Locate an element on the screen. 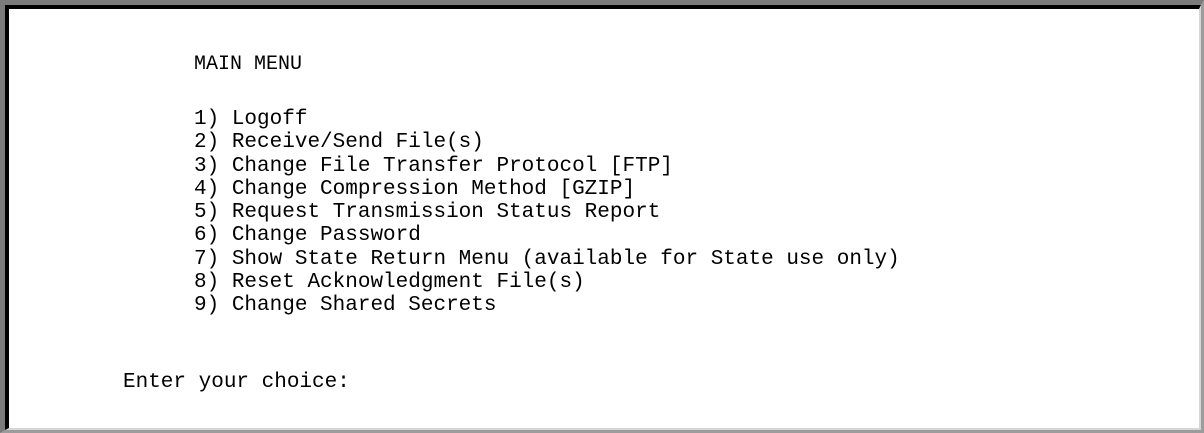  menu-item-change-compression: 4) Change Compression Method [GZIP] is located at coordinates (547, 189).